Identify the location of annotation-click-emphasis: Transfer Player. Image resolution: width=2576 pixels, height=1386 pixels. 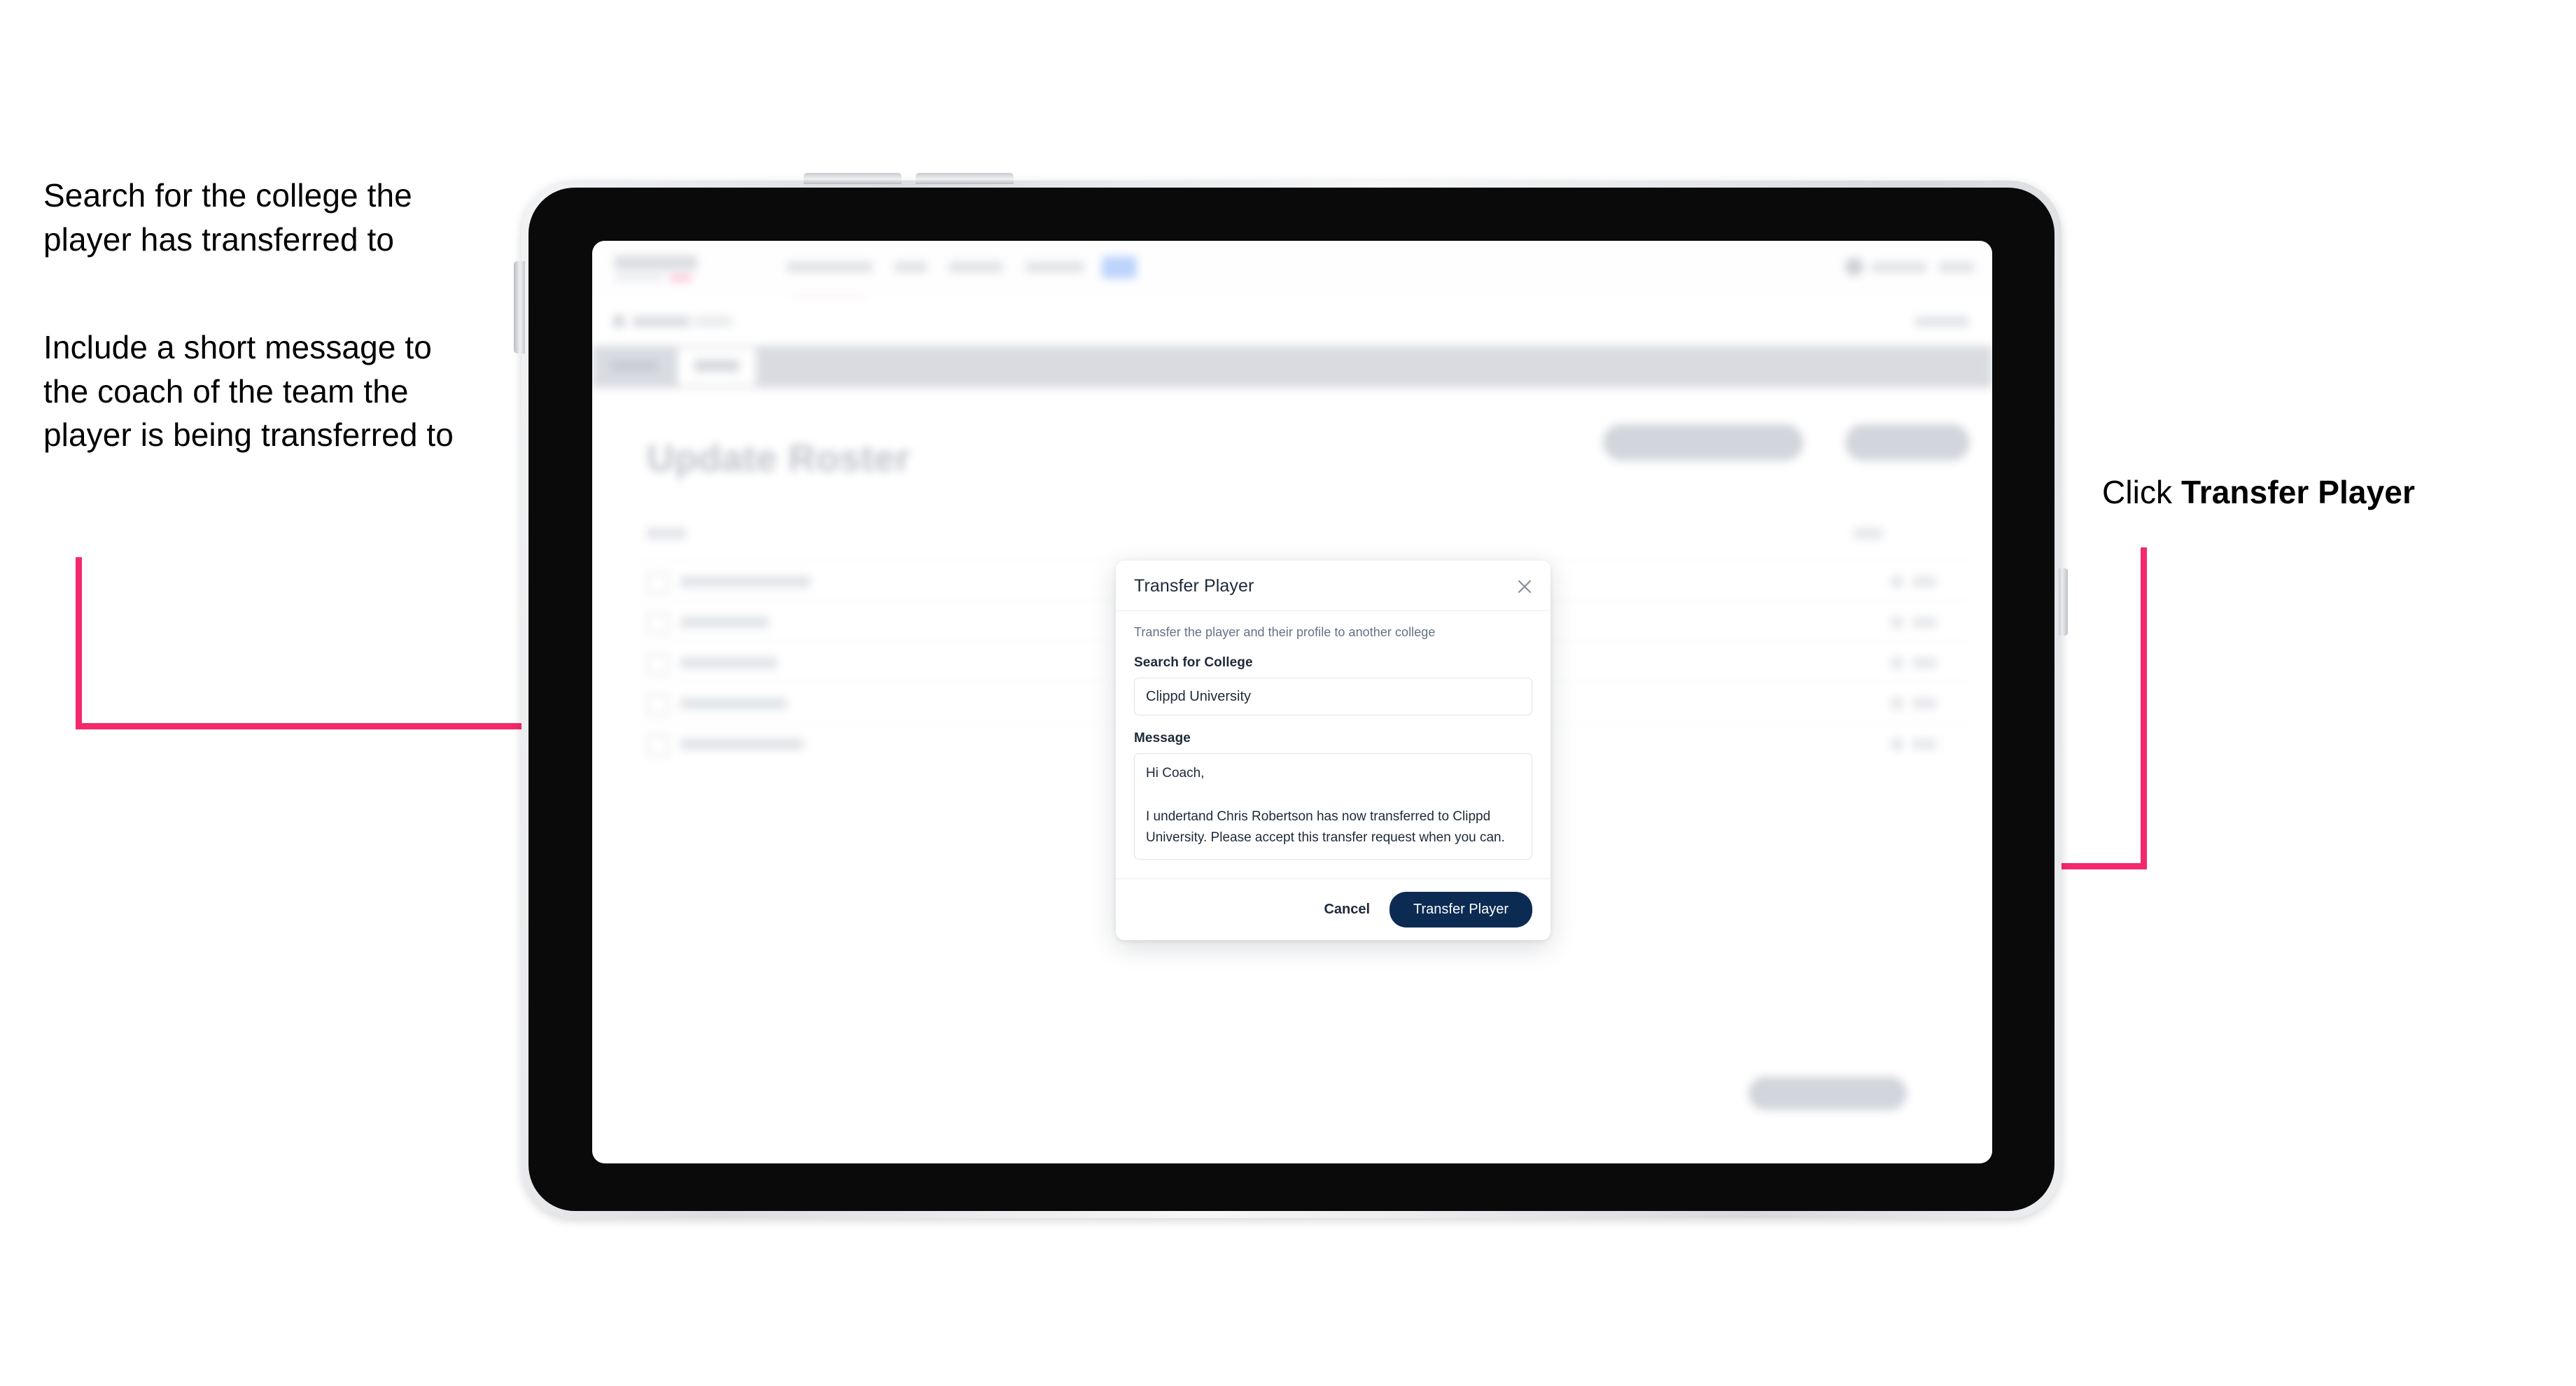
(2298, 492).